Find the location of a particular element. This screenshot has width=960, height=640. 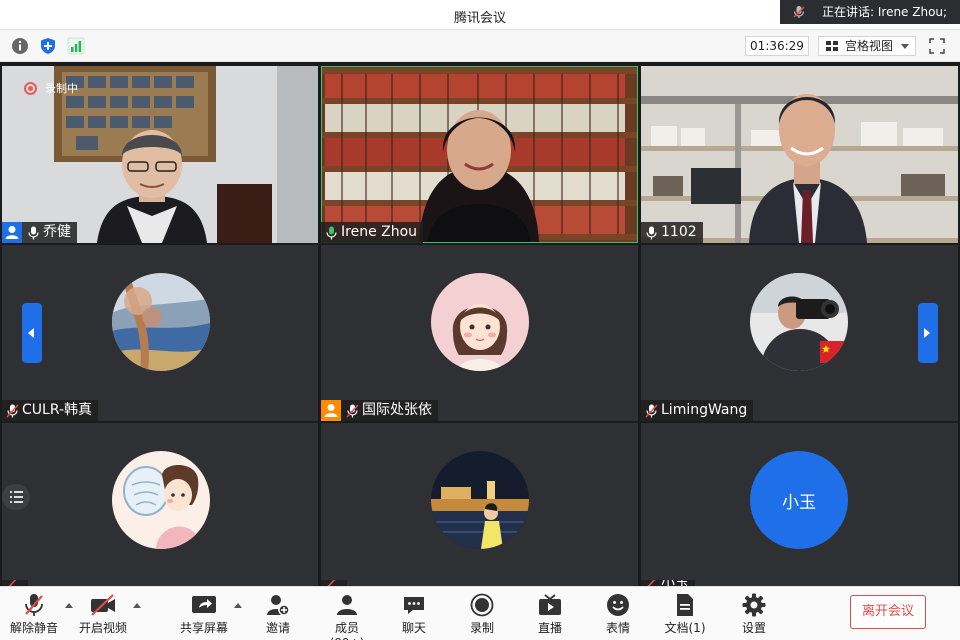

record-icon is located at coordinates (482, 605).